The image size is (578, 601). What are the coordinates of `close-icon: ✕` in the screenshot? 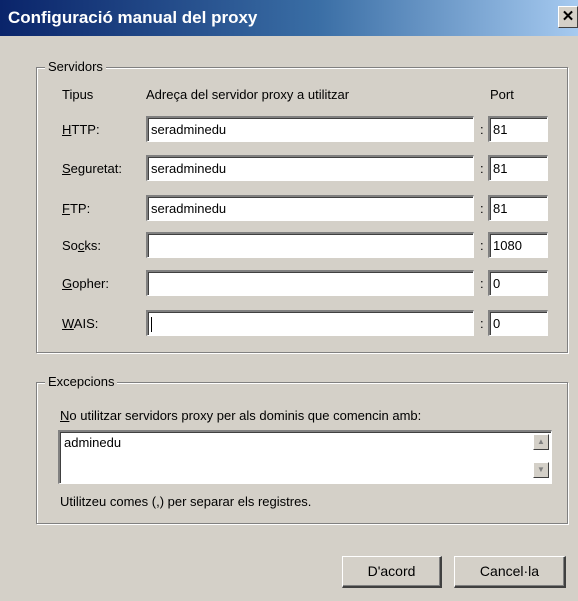 It's located at (568, 16).